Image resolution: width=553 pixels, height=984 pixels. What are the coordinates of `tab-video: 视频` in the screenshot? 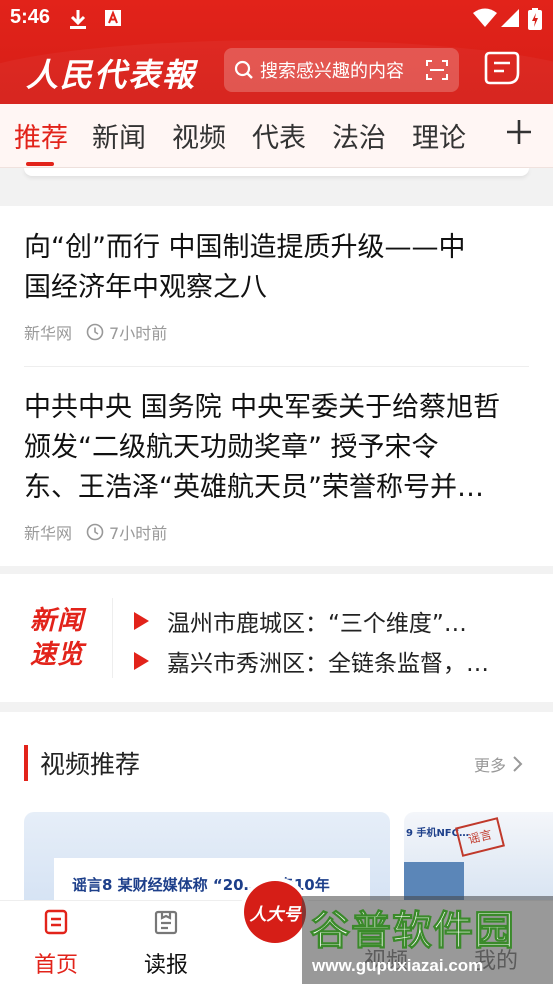 It's located at (199, 135).